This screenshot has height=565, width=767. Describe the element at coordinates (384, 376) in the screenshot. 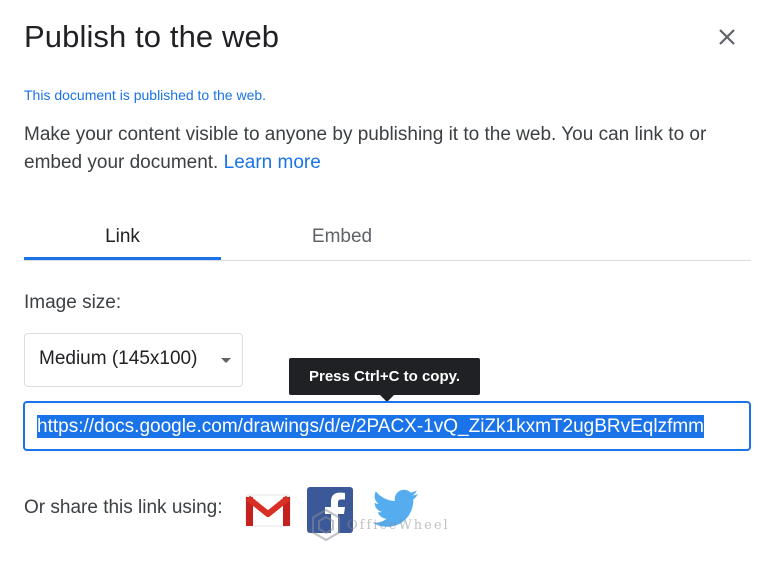

I see `copy-tooltip: Press Ctrl+C to copy.` at that location.